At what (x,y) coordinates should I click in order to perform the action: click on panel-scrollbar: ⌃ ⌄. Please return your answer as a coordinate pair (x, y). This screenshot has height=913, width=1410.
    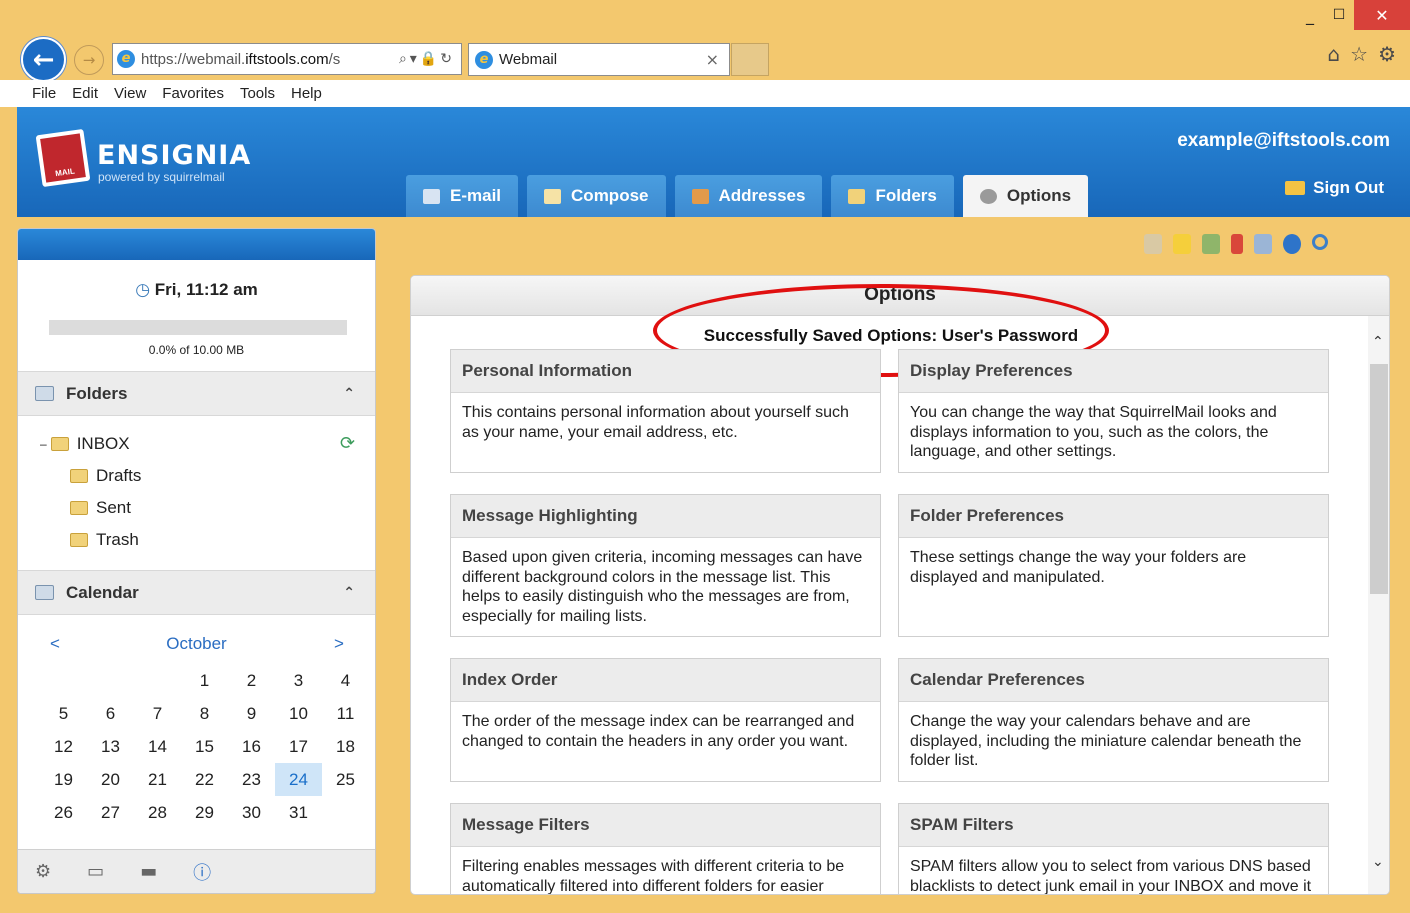
    Looking at the image, I should click on (1378, 605).